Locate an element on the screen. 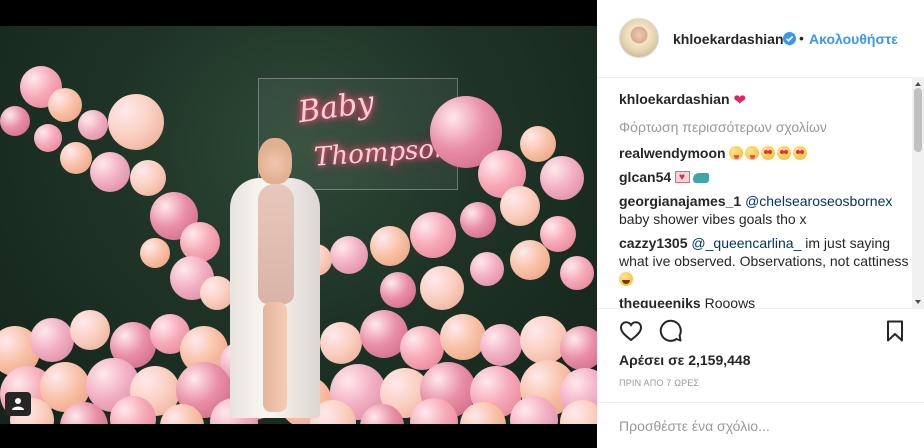 This screenshot has height=448, width=924. love-letter-emoji-icon is located at coordinates (683, 178).